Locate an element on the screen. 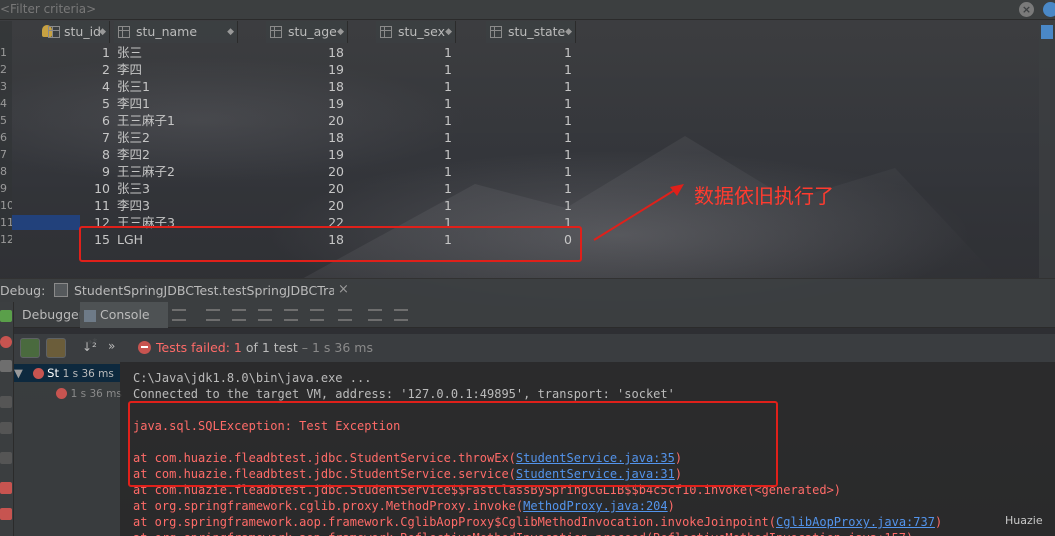 Image resolution: width=1055 pixels, height=536 pixels. column-header-label: stu_state is located at coordinates (537, 31).